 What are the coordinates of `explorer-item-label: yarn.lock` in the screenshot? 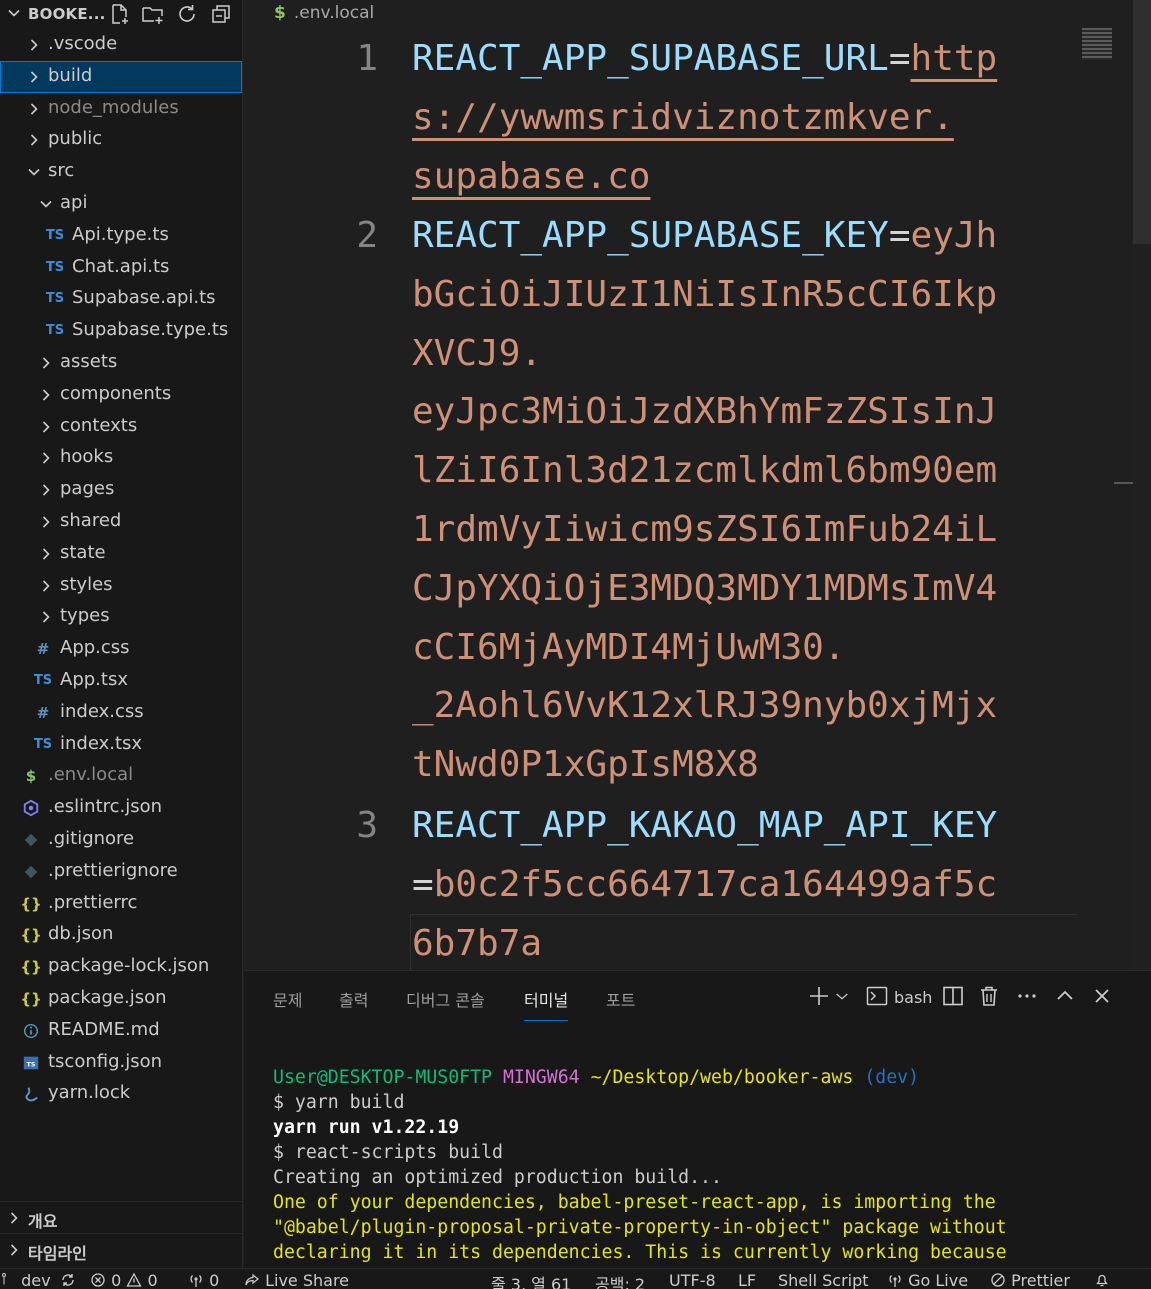 It's located at (89, 1093).